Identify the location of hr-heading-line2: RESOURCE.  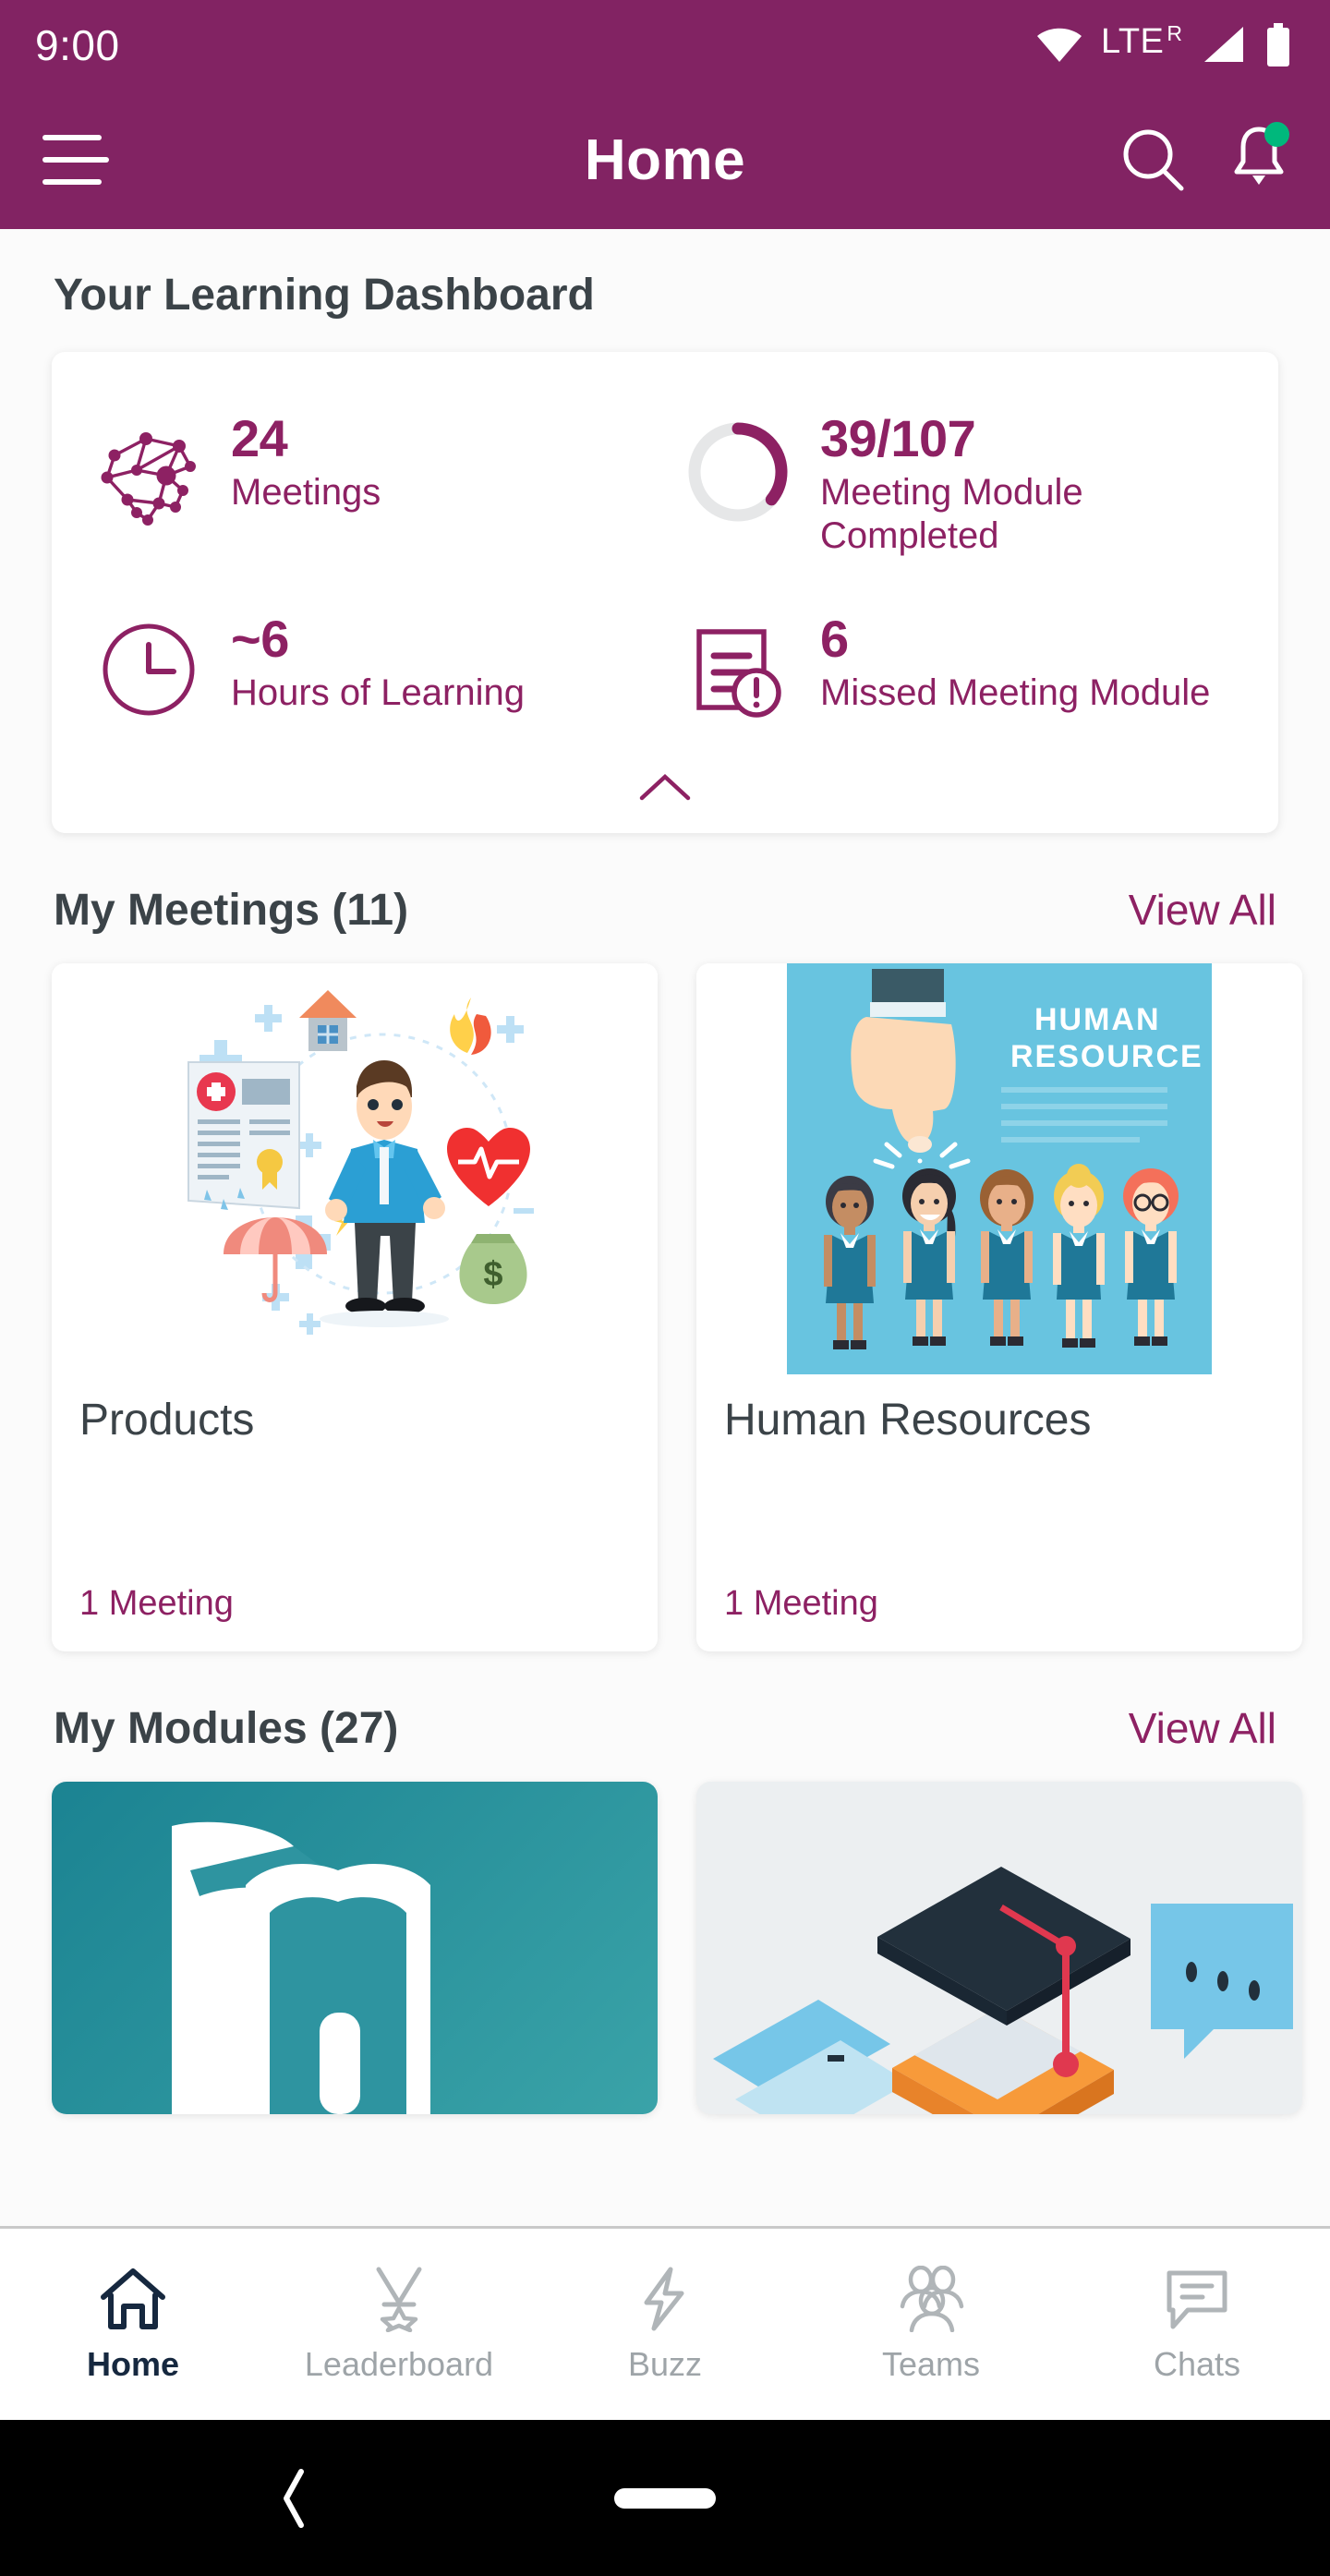
(1106, 1056).